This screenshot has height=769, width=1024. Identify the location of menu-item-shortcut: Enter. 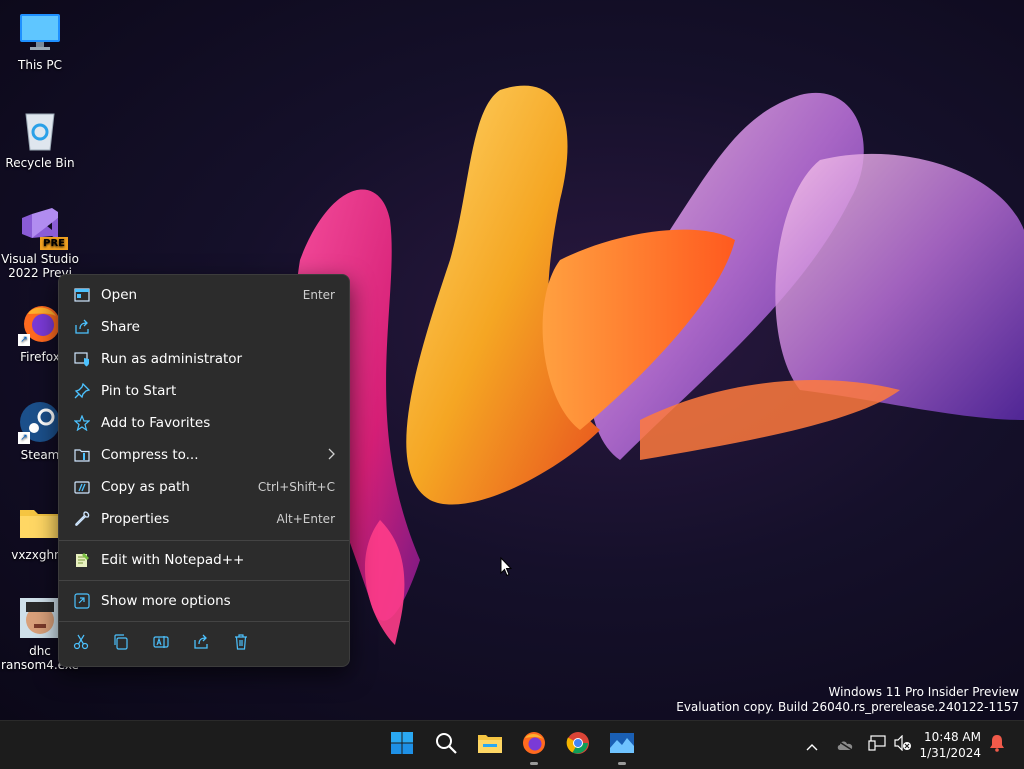
(318, 295).